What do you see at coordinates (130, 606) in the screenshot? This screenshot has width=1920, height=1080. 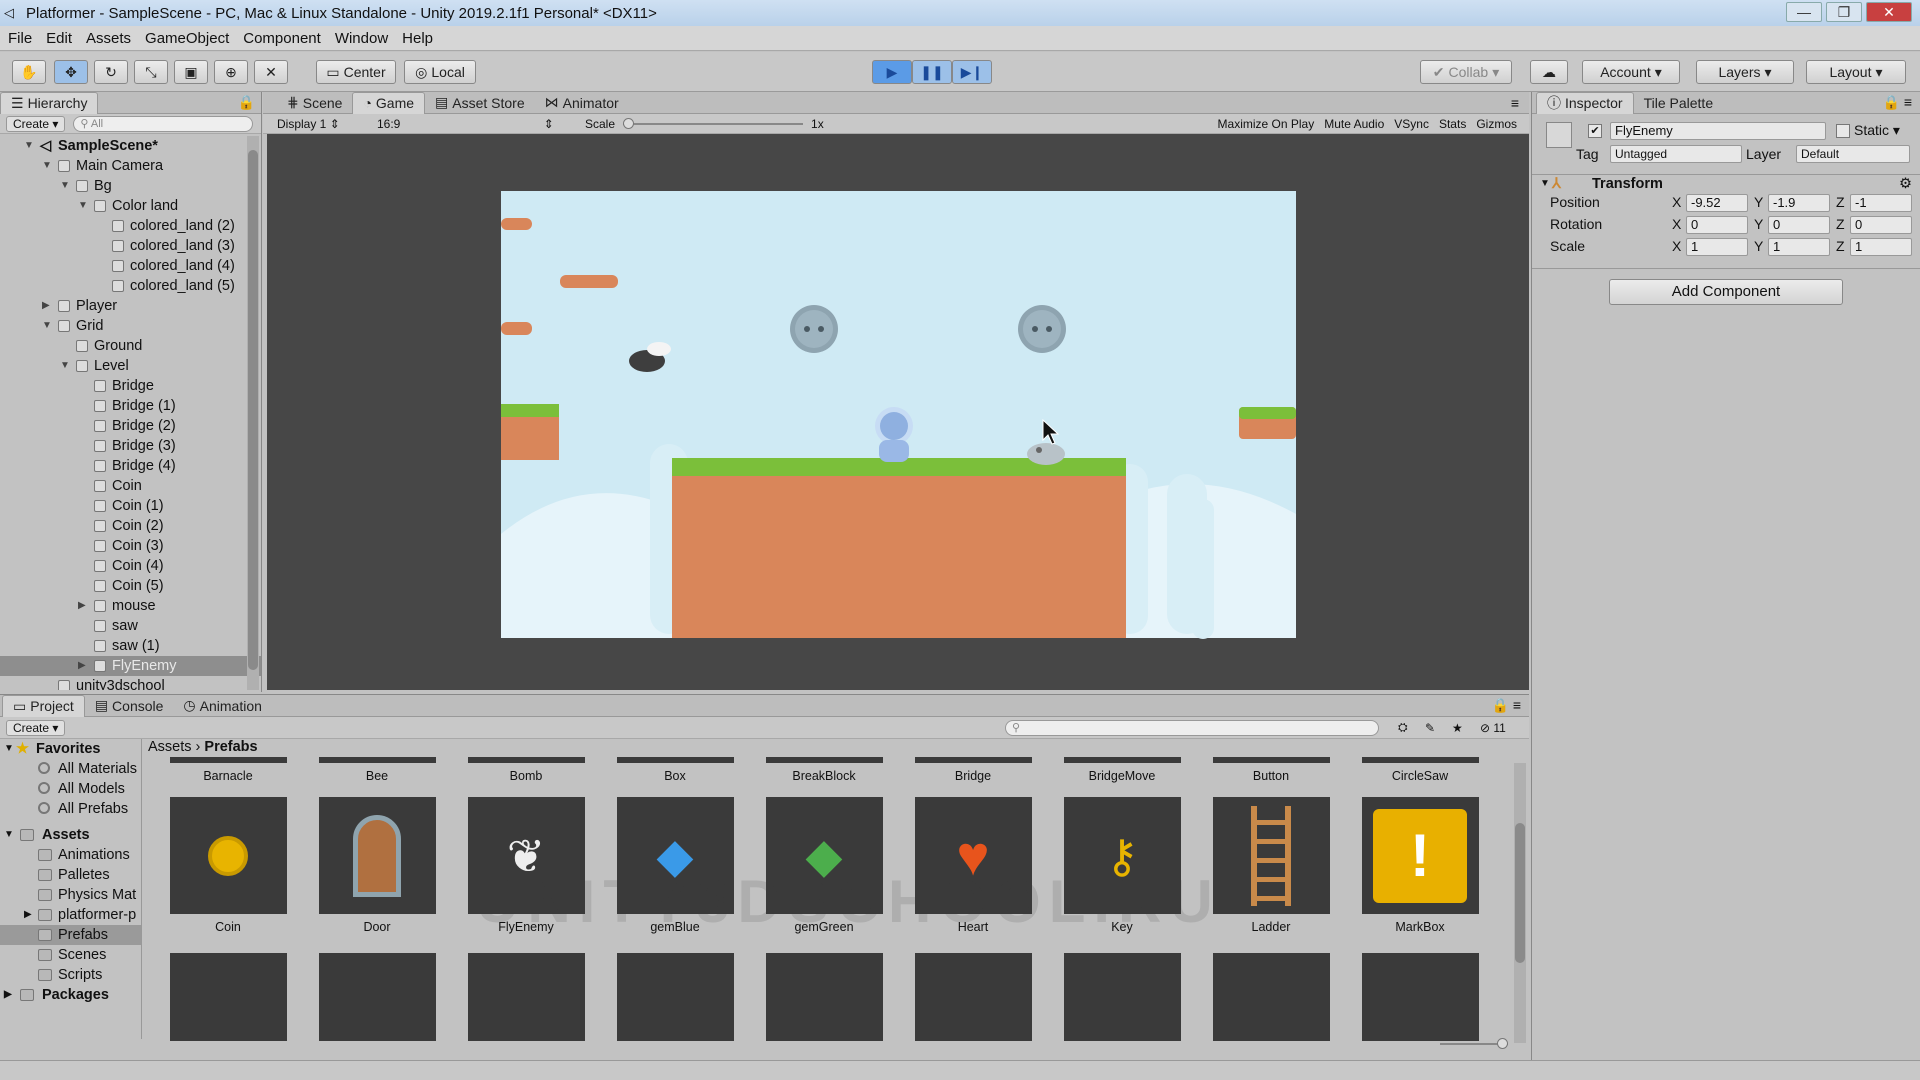 I see `hierarchy-item: ▶ mouse` at bounding box center [130, 606].